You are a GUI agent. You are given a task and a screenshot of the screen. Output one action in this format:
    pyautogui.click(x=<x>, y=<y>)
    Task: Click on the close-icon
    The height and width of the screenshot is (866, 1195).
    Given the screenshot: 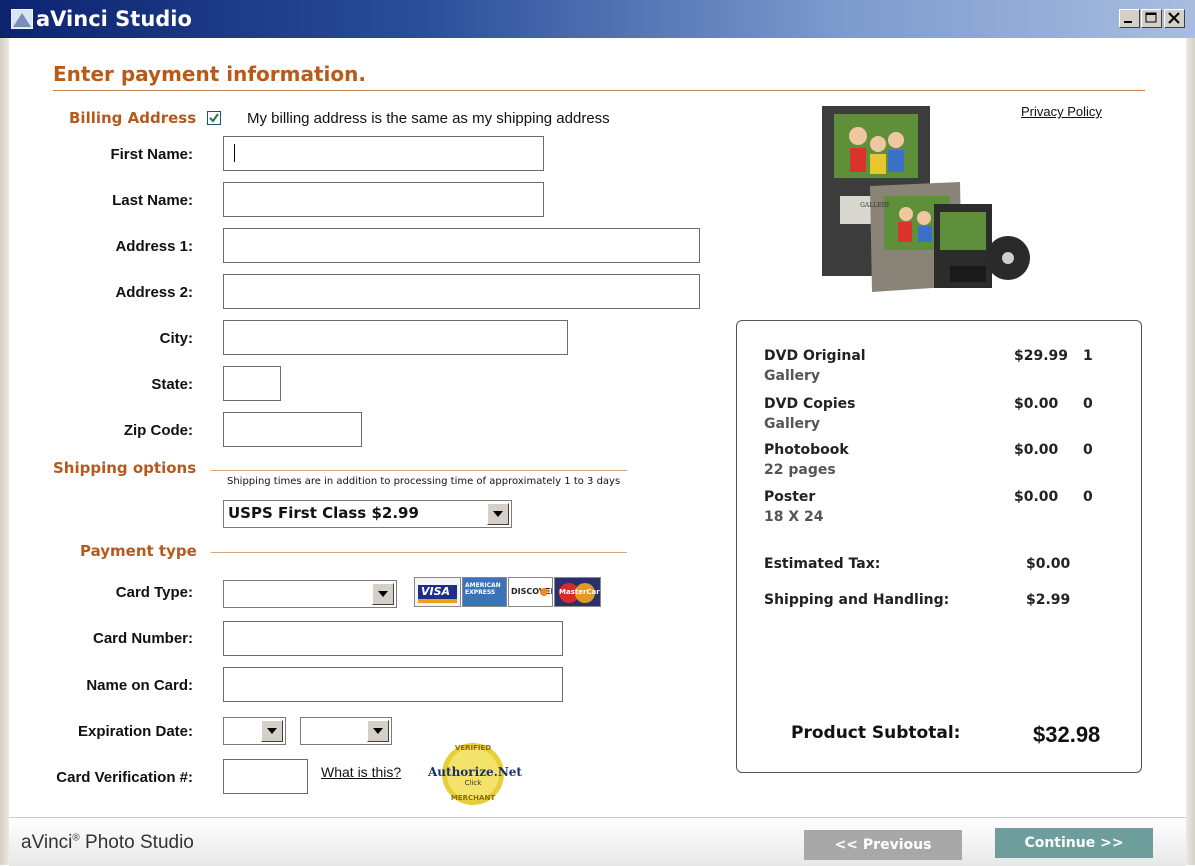 What is the action you would take?
    pyautogui.click(x=1174, y=18)
    